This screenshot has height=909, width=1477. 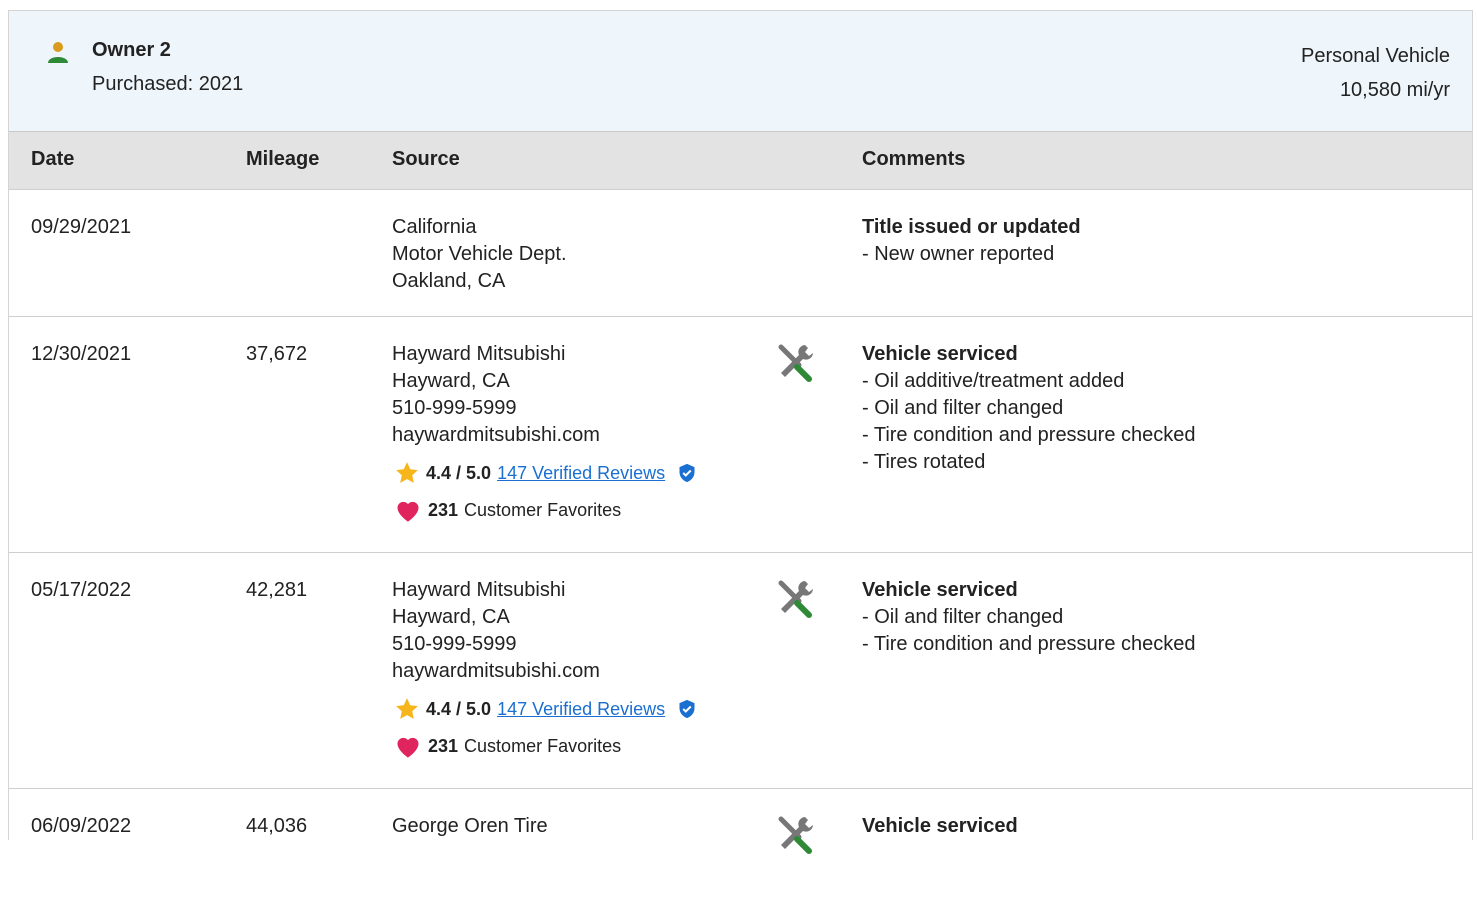 What do you see at coordinates (283, 159) in the screenshot?
I see `header-mileage: Mileage` at bounding box center [283, 159].